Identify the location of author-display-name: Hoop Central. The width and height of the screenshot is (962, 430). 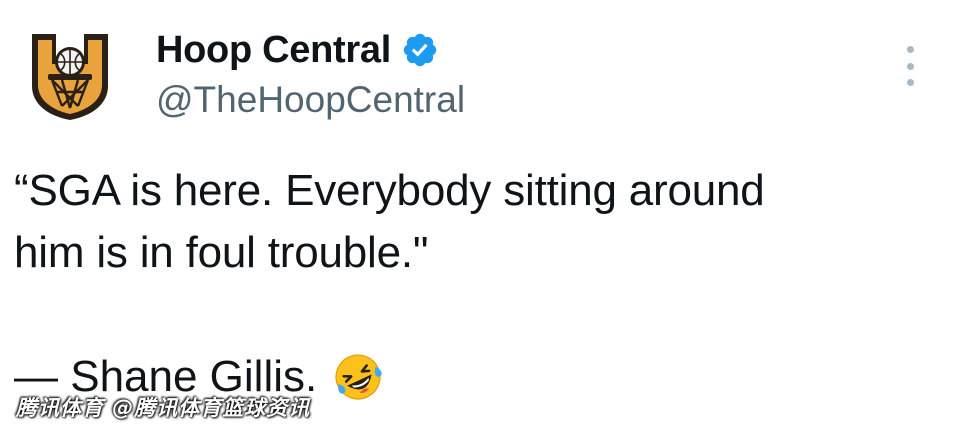
(273, 50).